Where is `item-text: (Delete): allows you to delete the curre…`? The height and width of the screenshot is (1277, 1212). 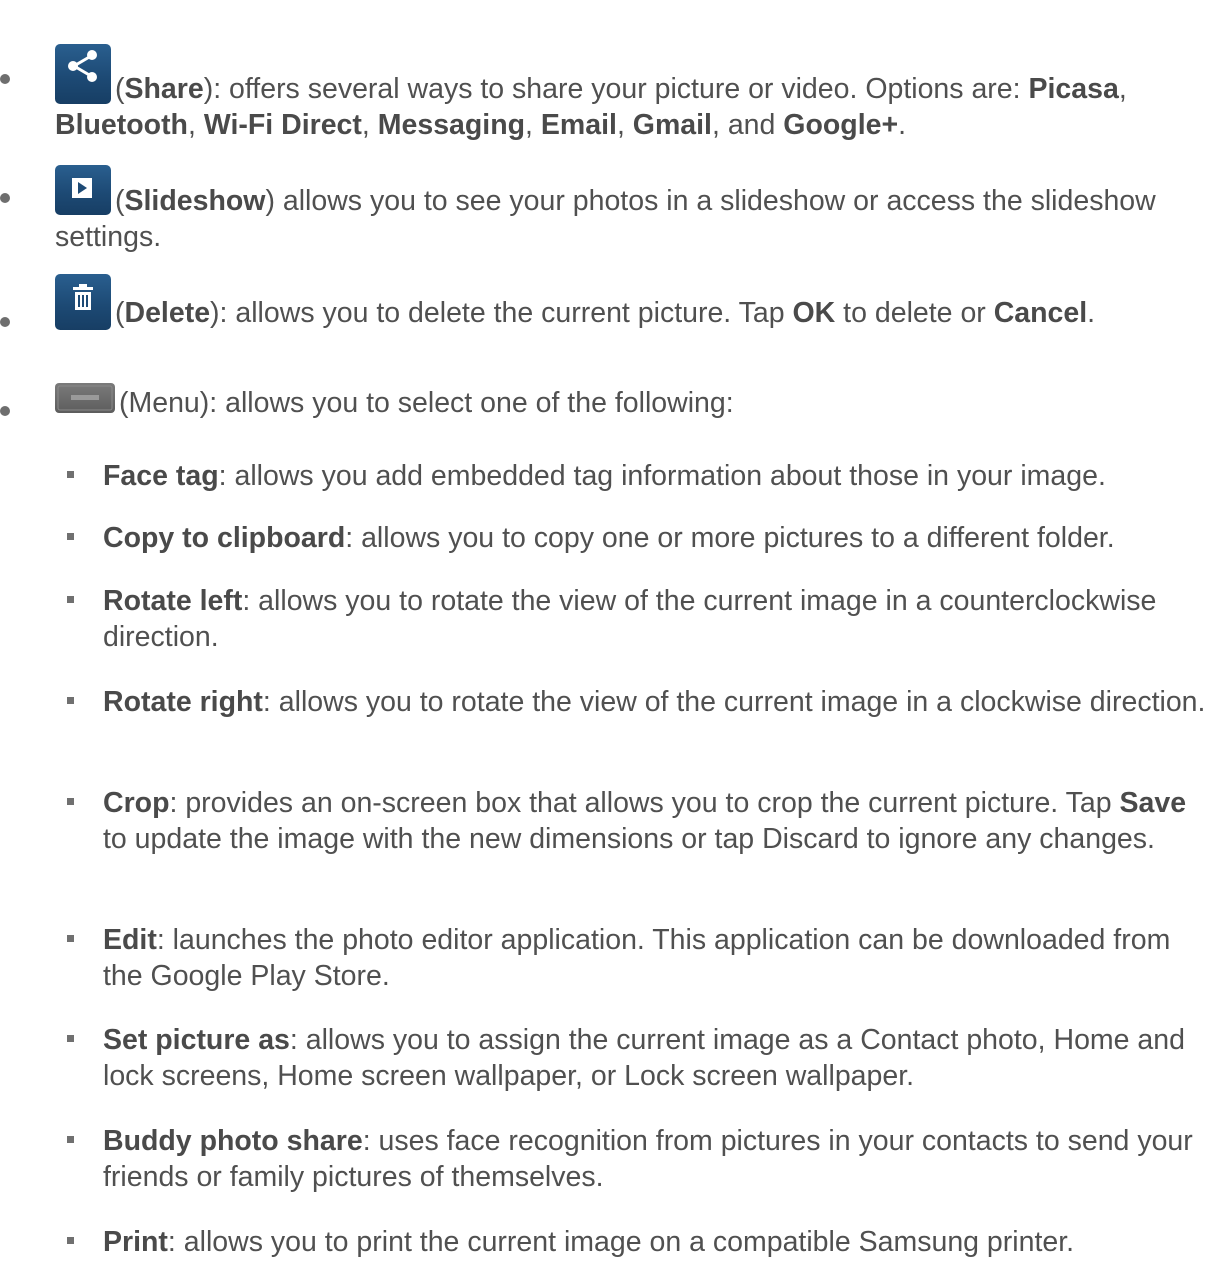
item-text: (Delete): allows you to delete the curre… is located at coordinates (630, 302).